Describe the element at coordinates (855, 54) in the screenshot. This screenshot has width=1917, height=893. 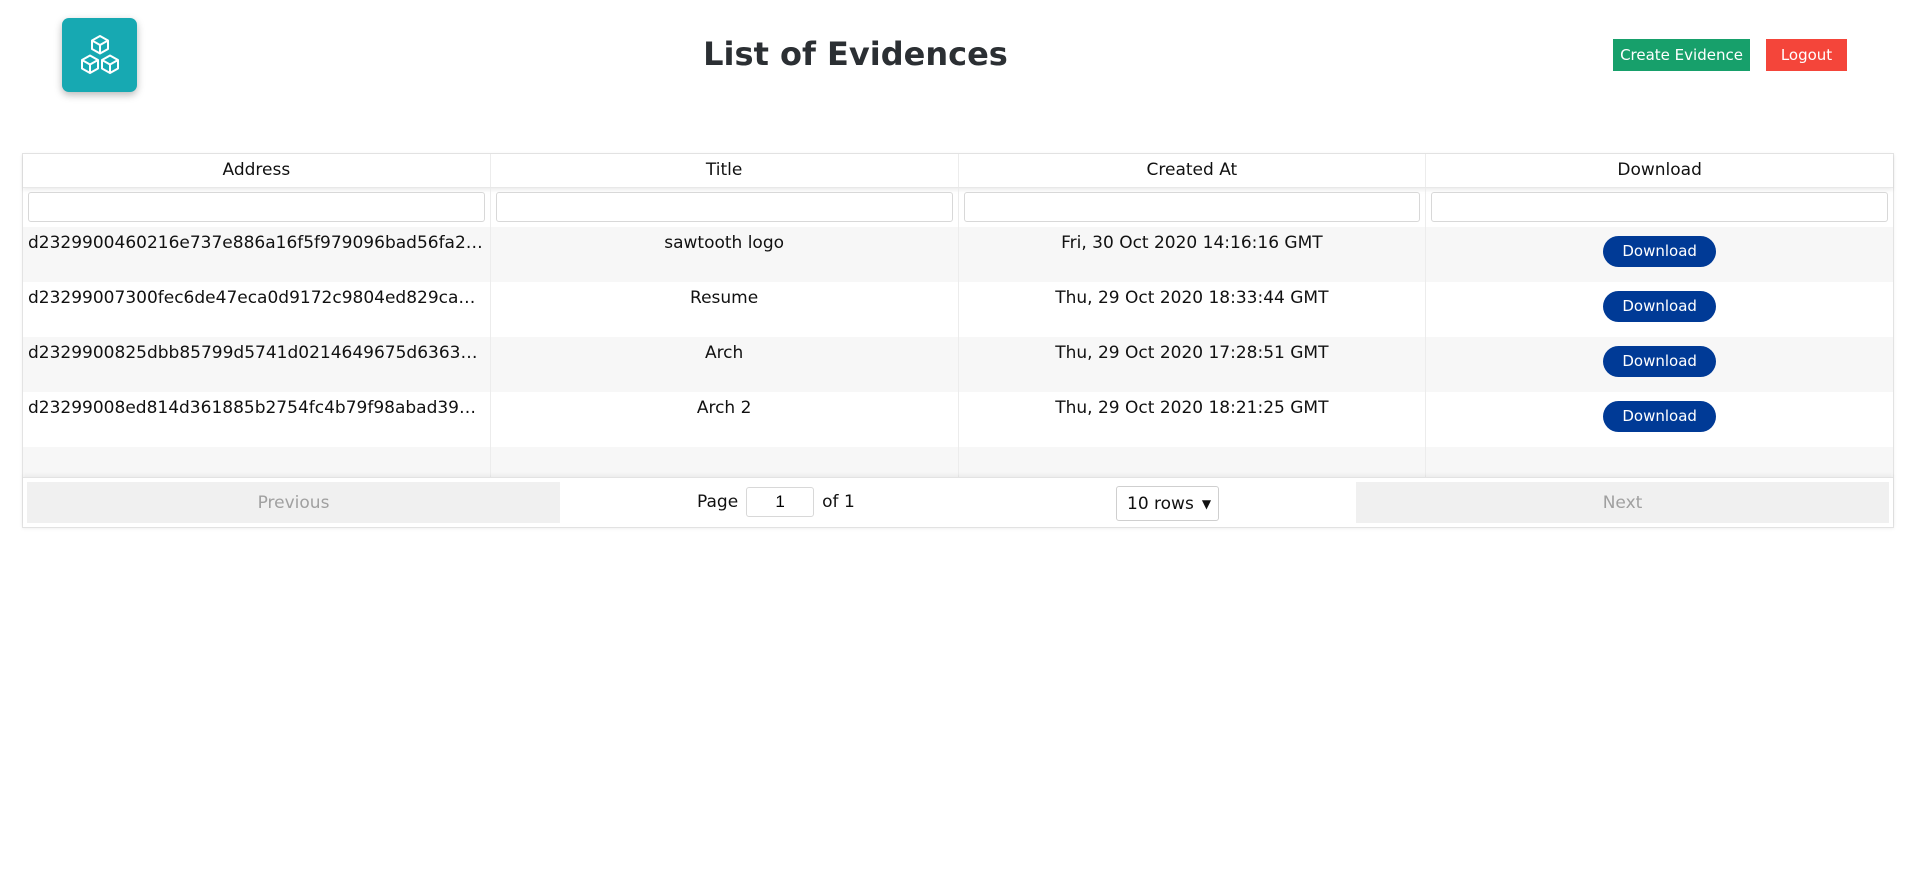
I see `page-title: List of Evidences` at that location.